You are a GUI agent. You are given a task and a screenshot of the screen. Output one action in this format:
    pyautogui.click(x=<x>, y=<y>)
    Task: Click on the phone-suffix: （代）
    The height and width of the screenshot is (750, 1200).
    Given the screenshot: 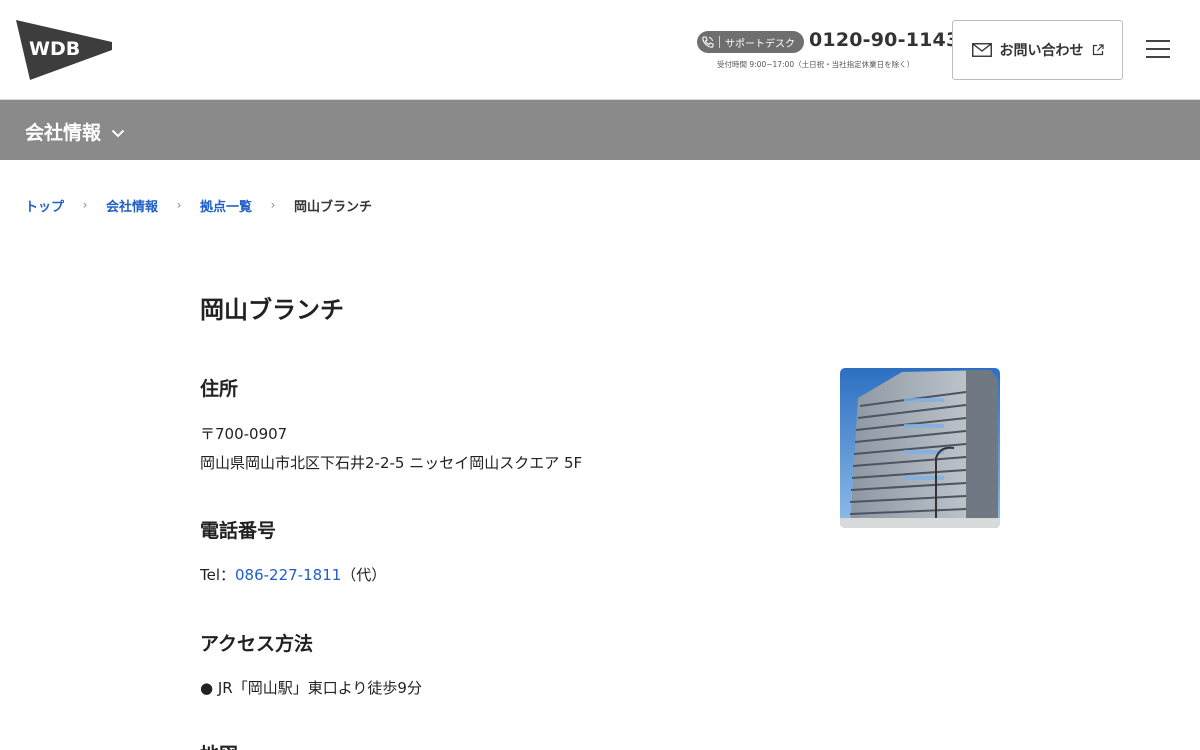 What is the action you would take?
    pyautogui.click(x=364, y=575)
    